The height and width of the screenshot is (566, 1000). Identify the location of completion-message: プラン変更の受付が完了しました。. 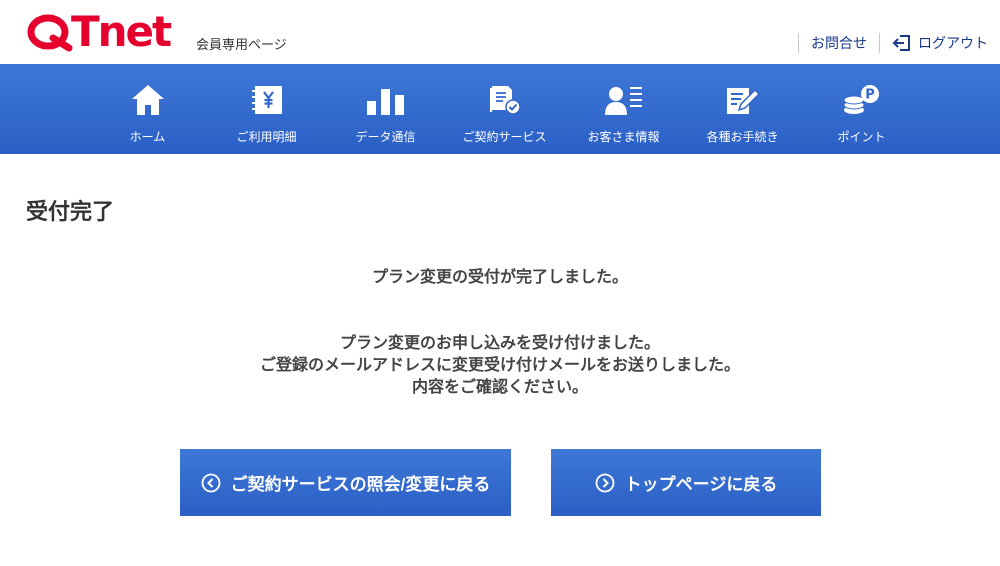
(499, 276).